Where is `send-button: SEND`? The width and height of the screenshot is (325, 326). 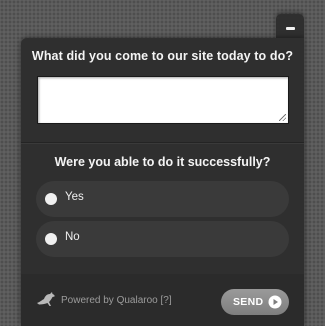
send-button: SEND is located at coordinates (255, 302).